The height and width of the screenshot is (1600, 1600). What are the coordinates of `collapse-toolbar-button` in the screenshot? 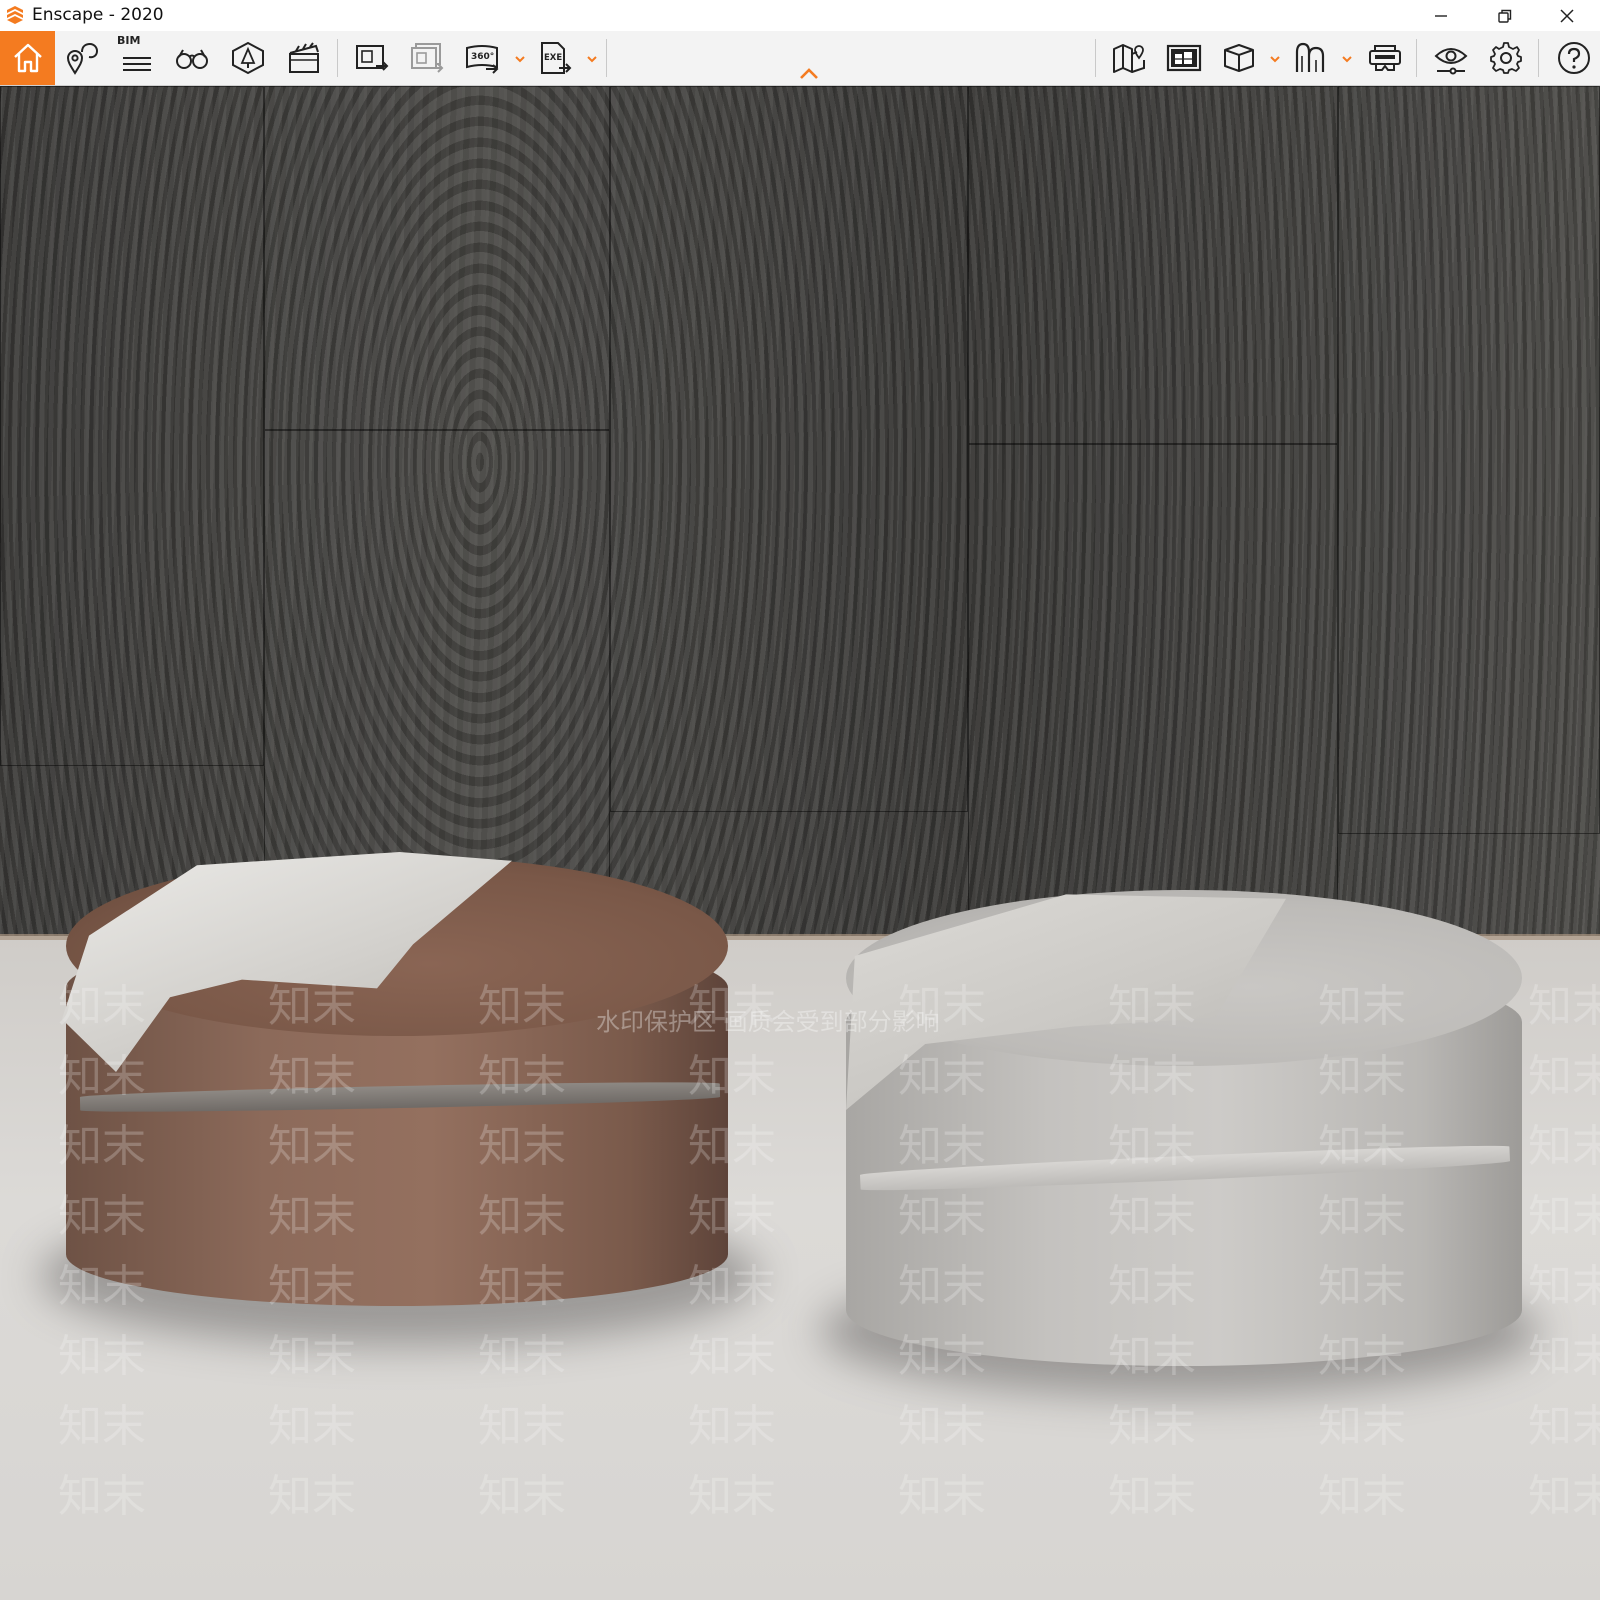 It's located at (809, 74).